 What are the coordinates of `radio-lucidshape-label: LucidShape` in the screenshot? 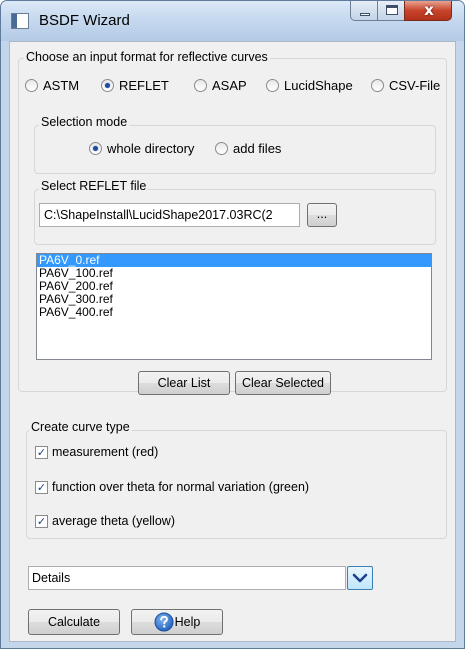 It's located at (318, 85).